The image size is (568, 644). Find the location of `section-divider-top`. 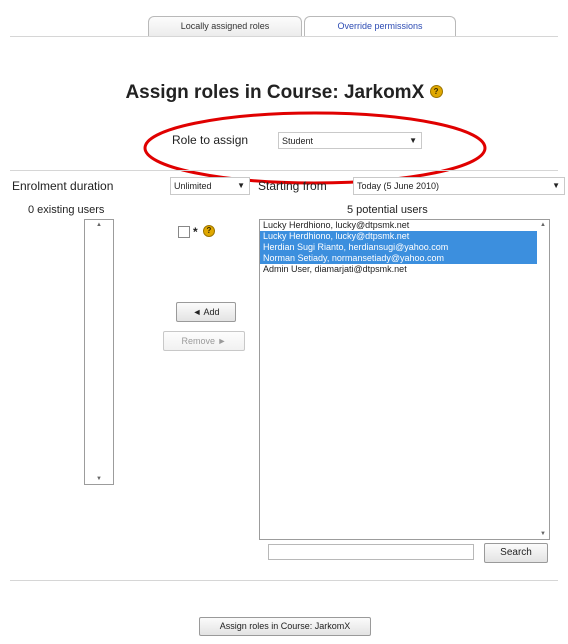

section-divider-top is located at coordinates (284, 170).